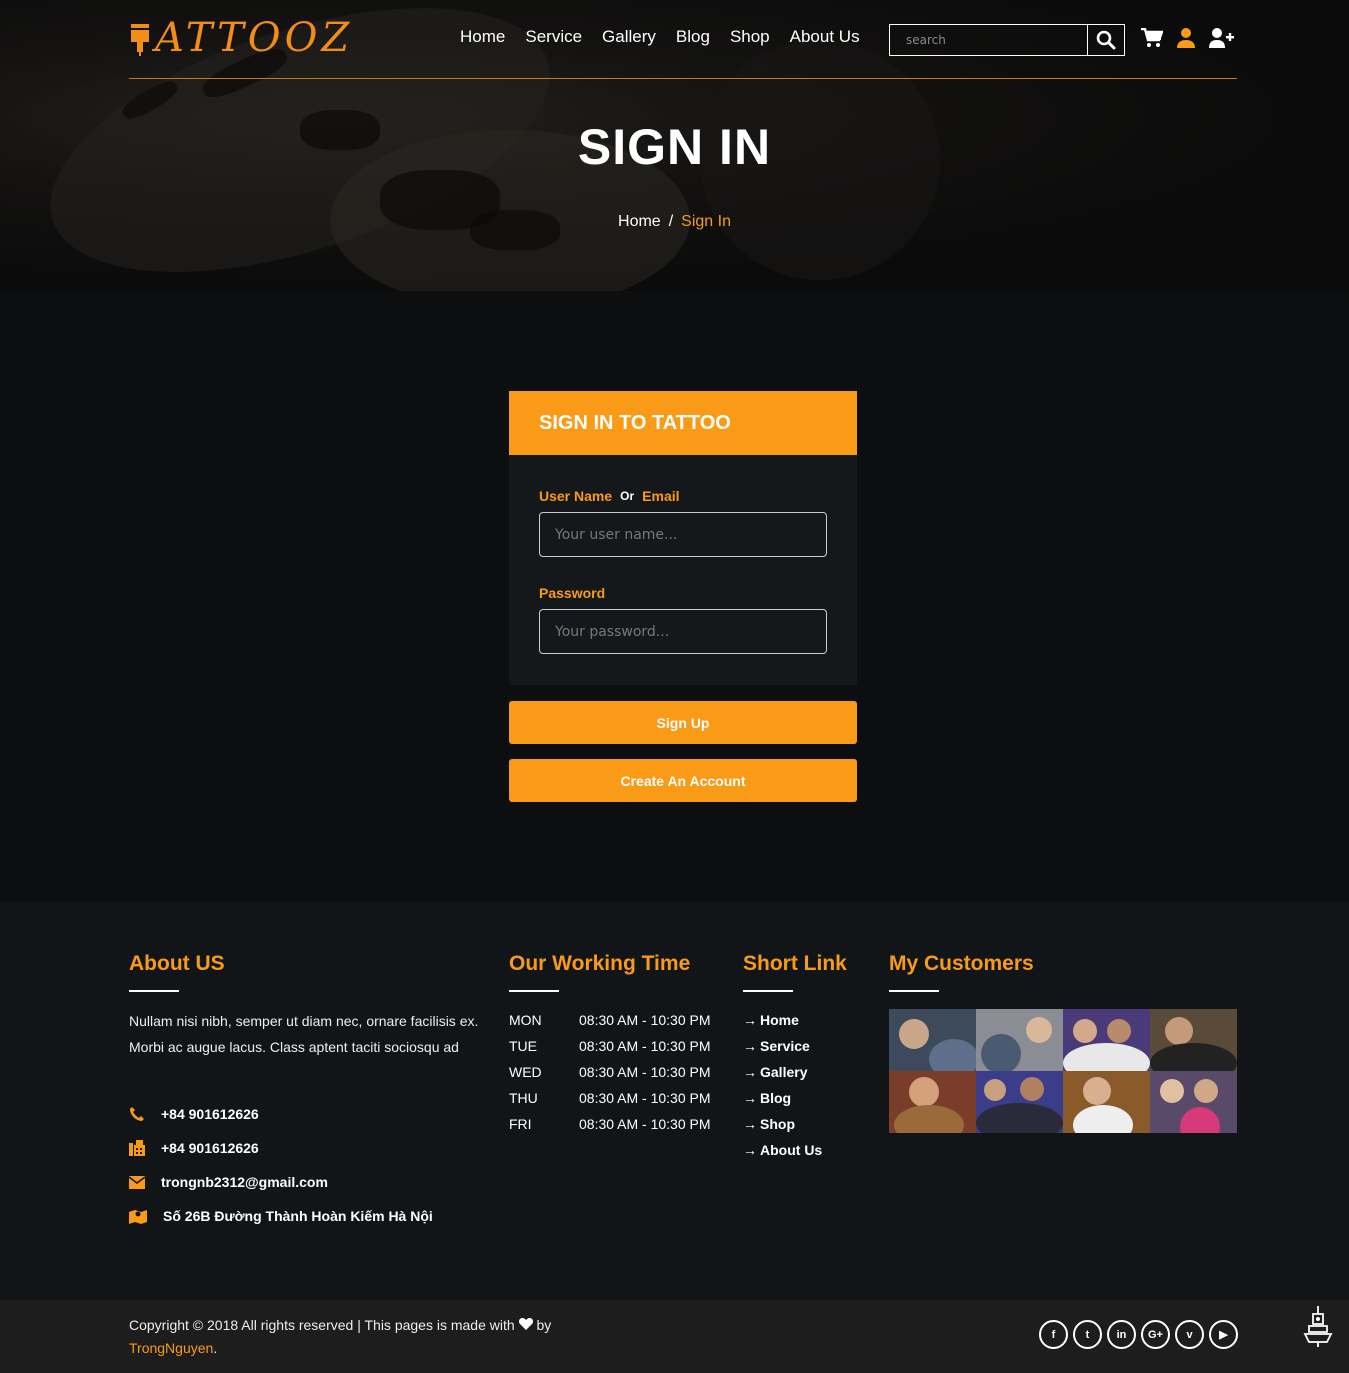 This screenshot has width=1349, height=1373. I want to click on heart-icon, so click(525, 1324).